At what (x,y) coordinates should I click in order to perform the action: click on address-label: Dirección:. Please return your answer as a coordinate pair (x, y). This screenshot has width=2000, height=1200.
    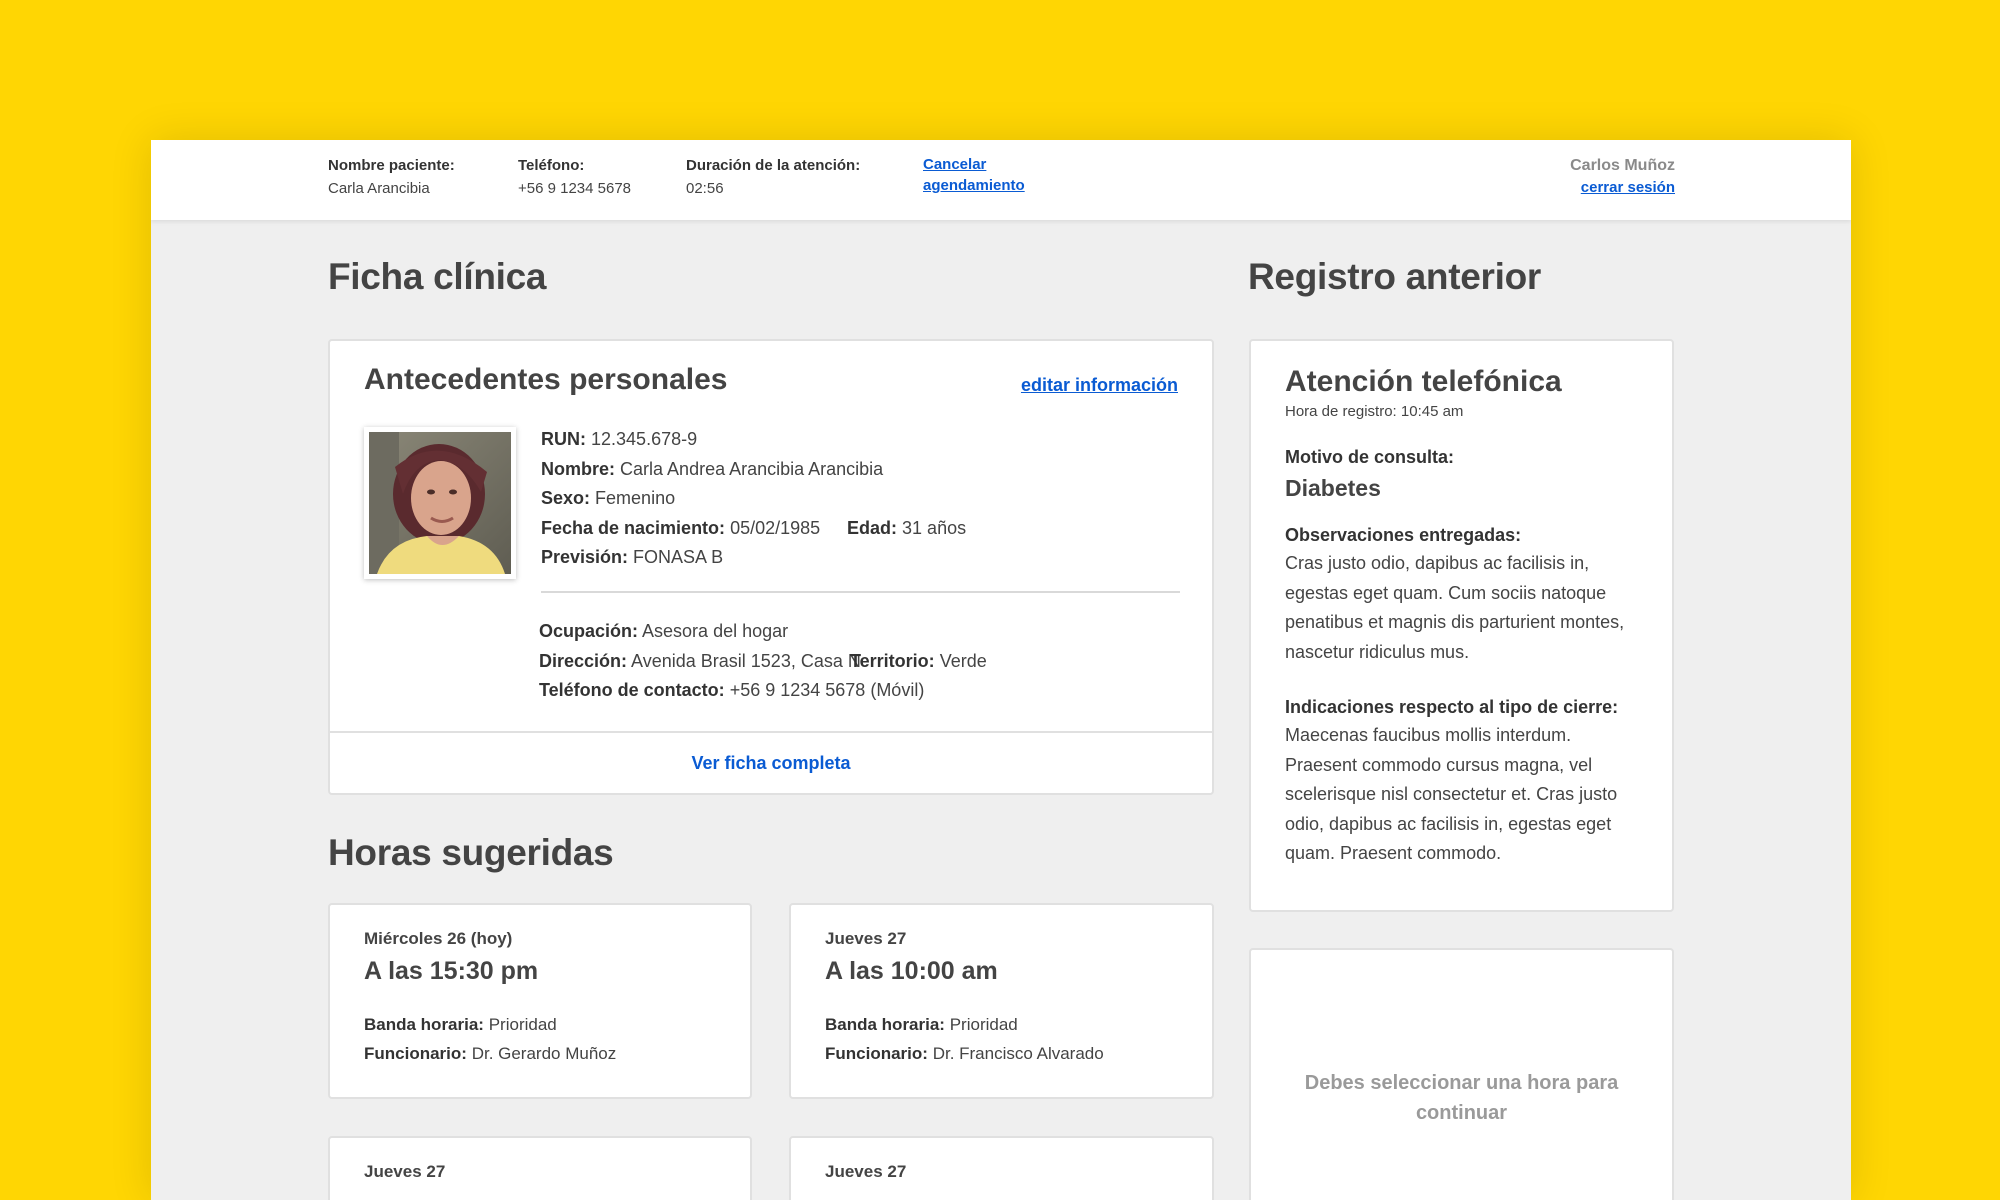
    Looking at the image, I should click on (583, 661).